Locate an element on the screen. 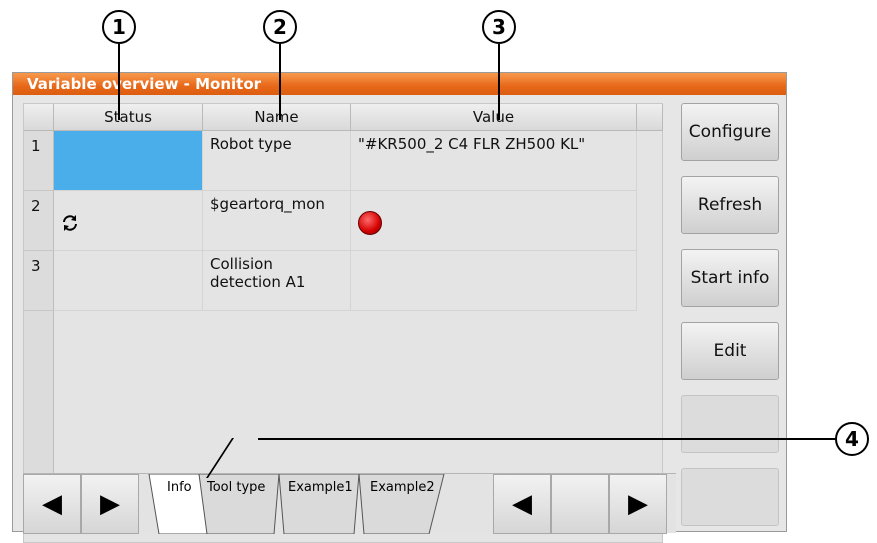  callout-1-leader is located at coordinates (119, 82).